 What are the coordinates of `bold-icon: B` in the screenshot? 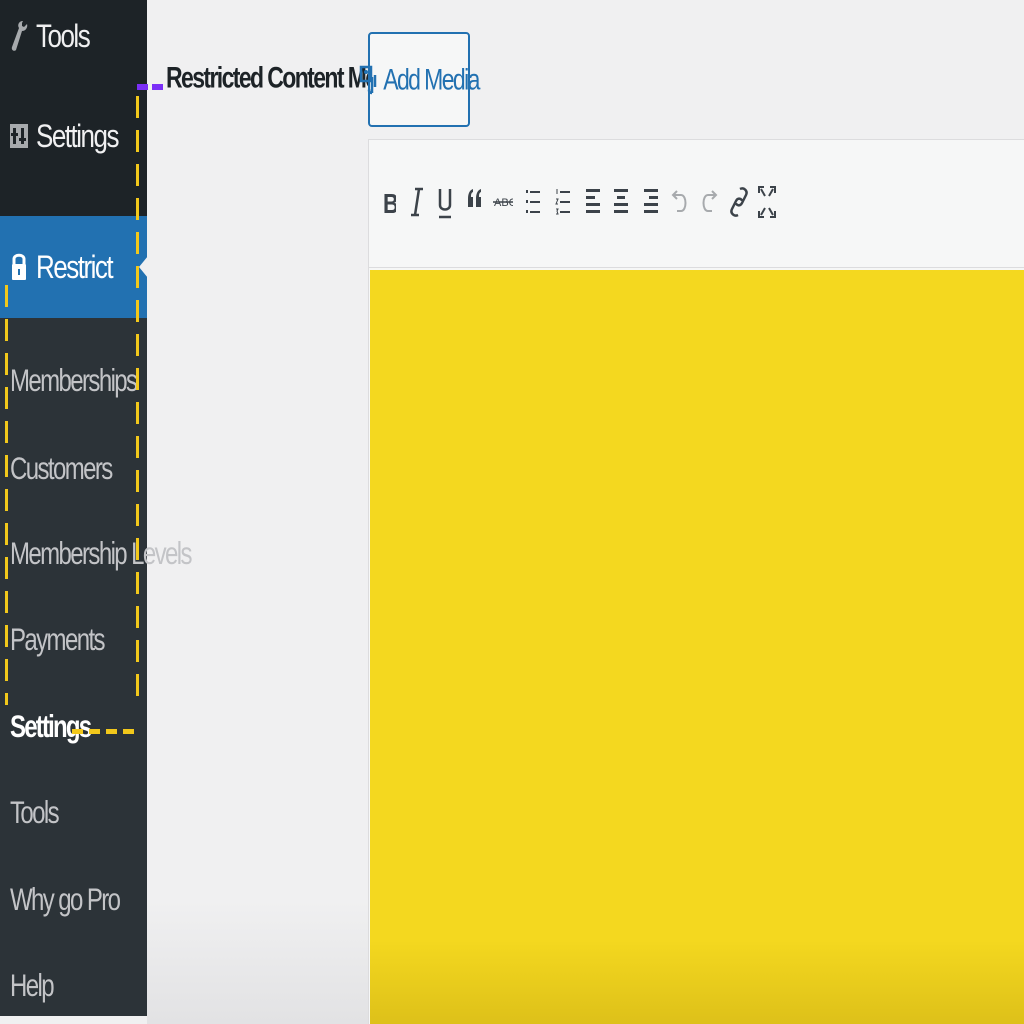 It's located at (389, 204).